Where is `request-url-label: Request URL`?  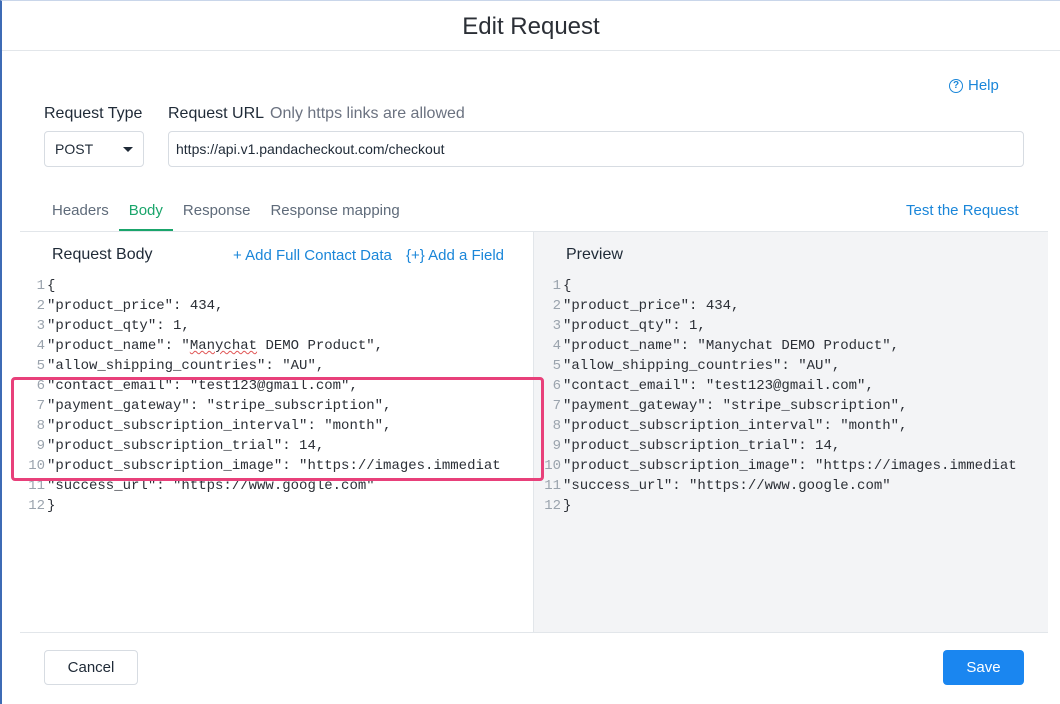 request-url-label: Request URL is located at coordinates (216, 113).